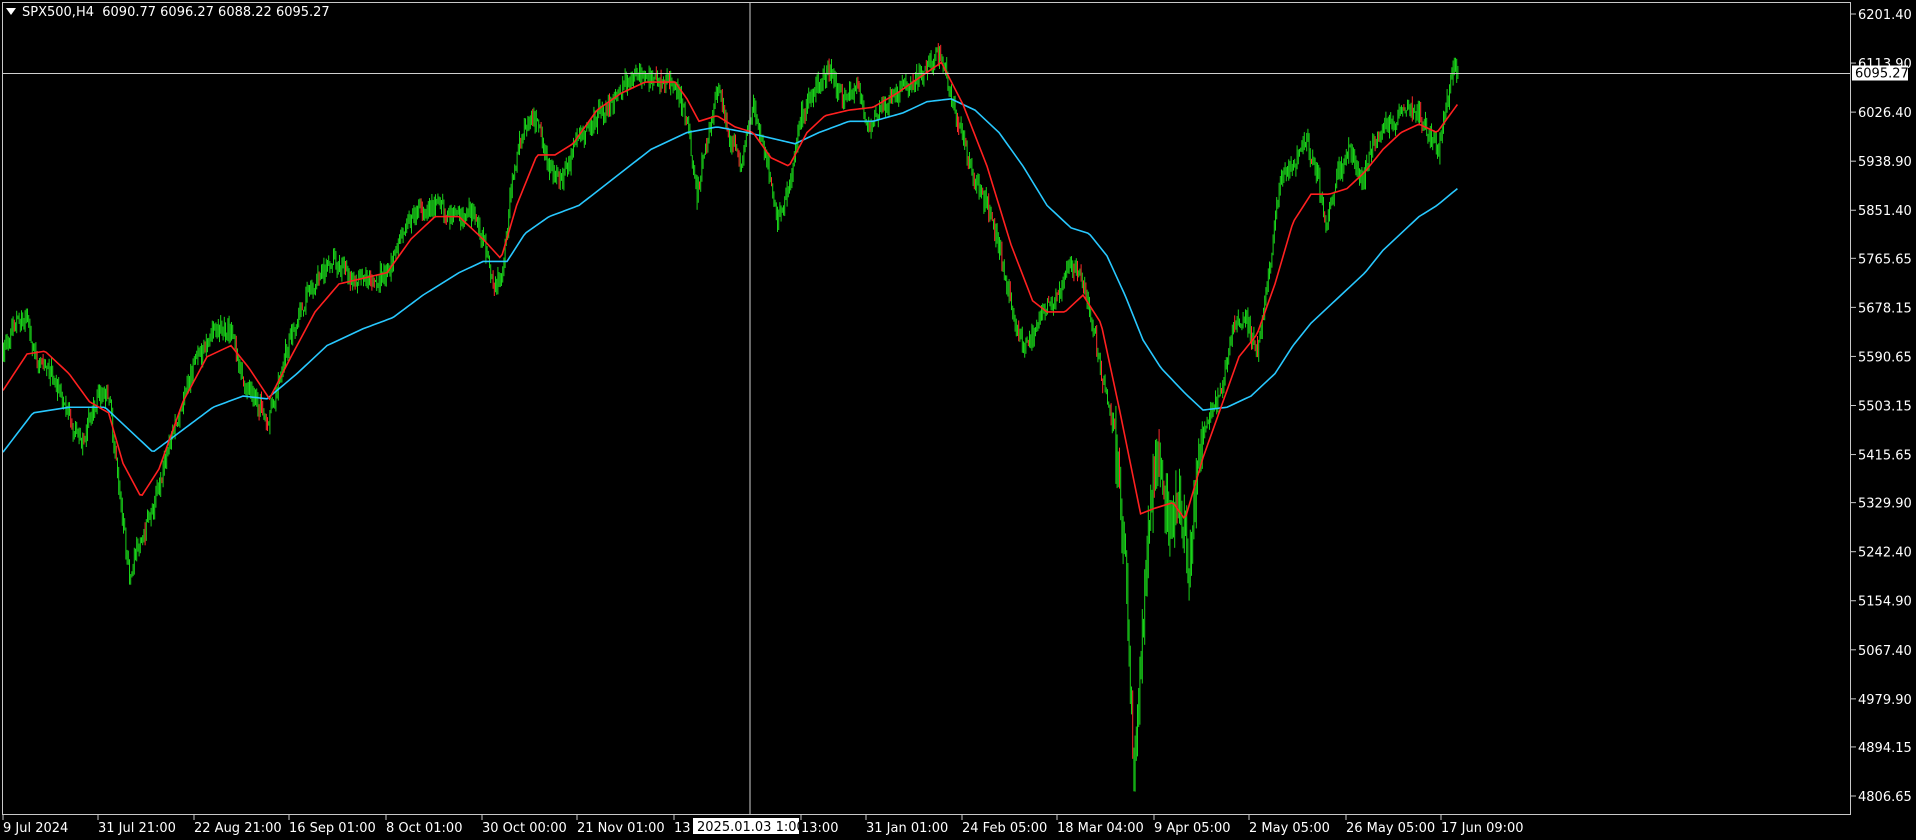 The height and width of the screenshot is (840, 1916). I want to click on y-tick-label: 6026.40, so click(1885, 113).